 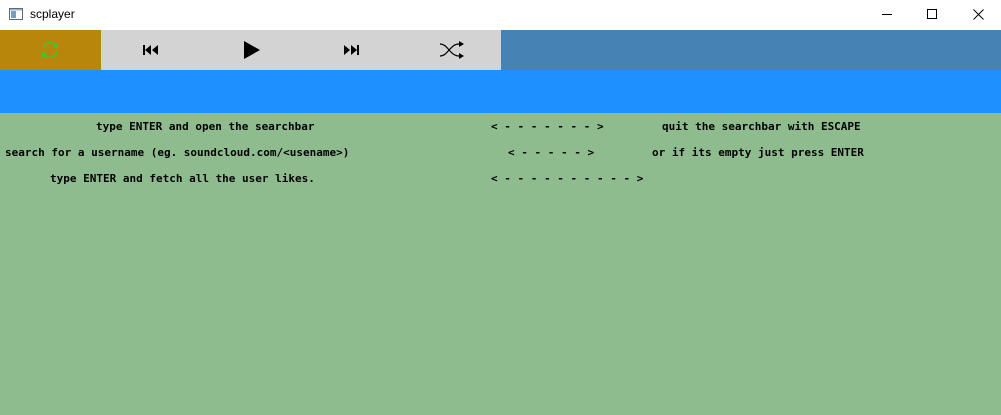 I want to click on close-button, so click(x=978, y=15).